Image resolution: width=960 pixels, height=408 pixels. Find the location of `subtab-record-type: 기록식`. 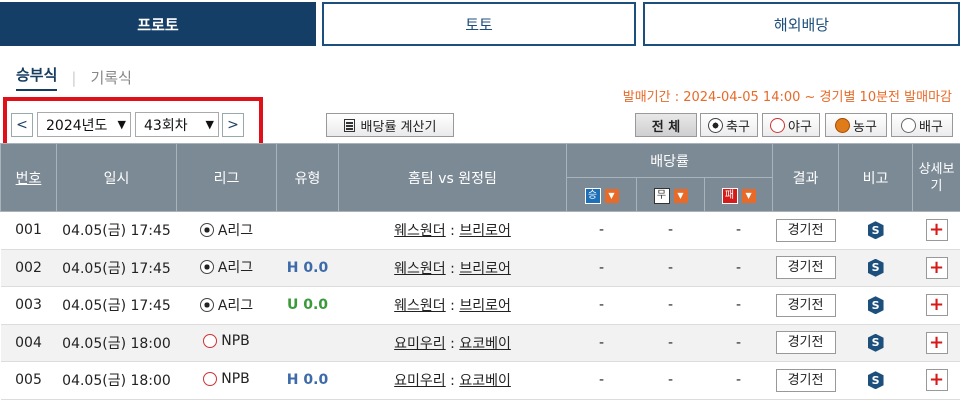

subtab-record-type: 기록식 is located at coordinates (110, 77).